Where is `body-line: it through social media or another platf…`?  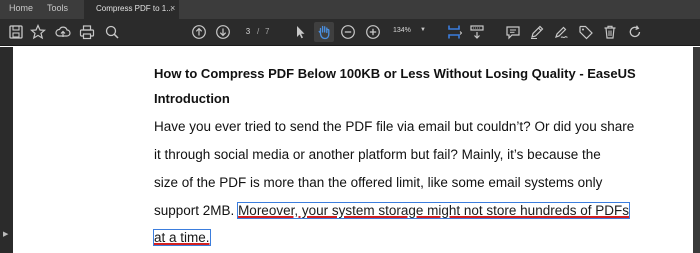
body-line: it through social media or another platf… is located at coordinates (377, 154).